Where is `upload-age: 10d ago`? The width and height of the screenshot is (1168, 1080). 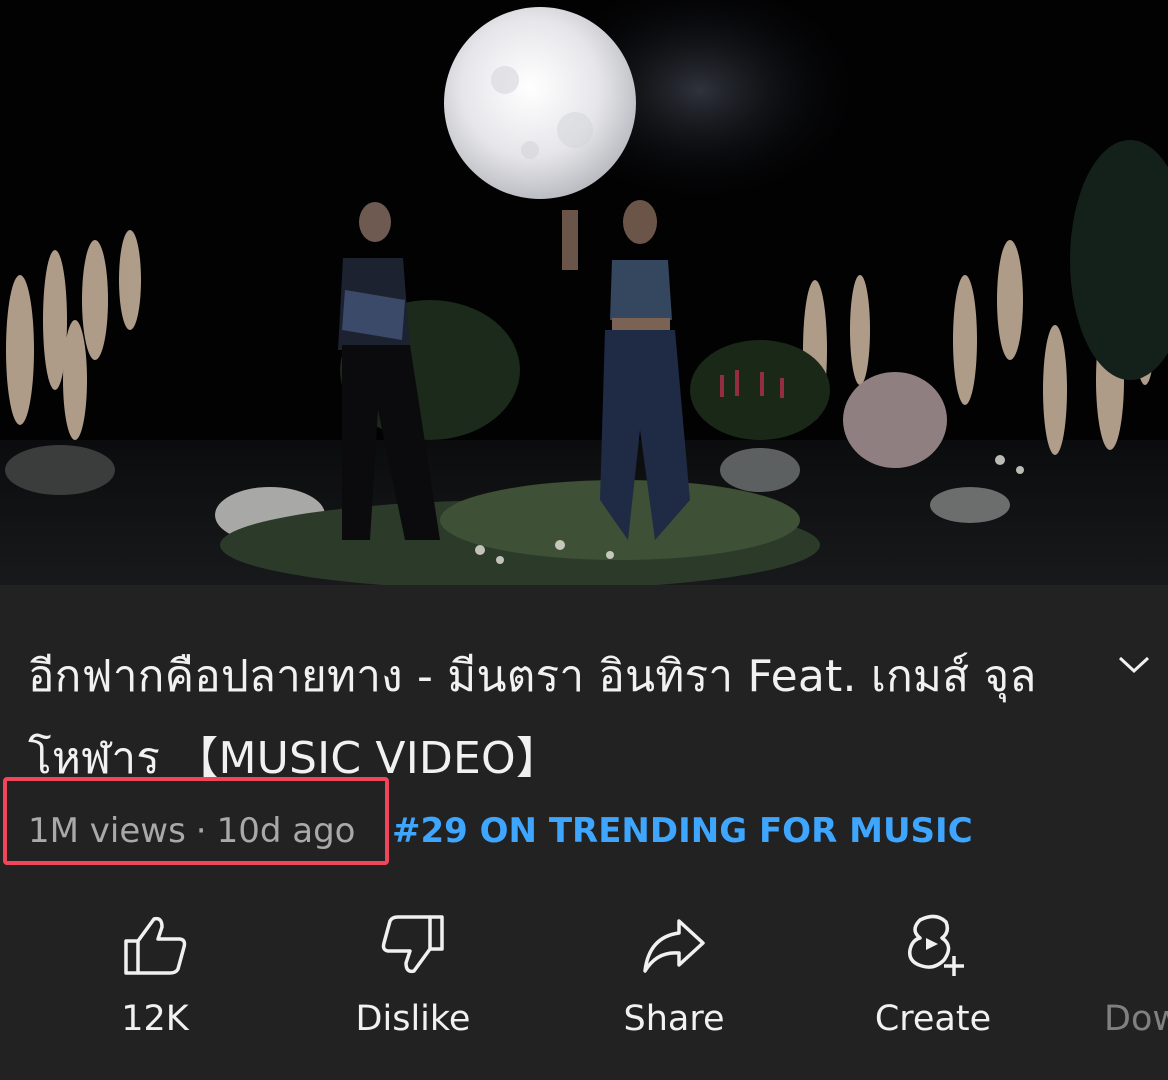
upload-age: 10d ago is located at coordinates (286, 831).